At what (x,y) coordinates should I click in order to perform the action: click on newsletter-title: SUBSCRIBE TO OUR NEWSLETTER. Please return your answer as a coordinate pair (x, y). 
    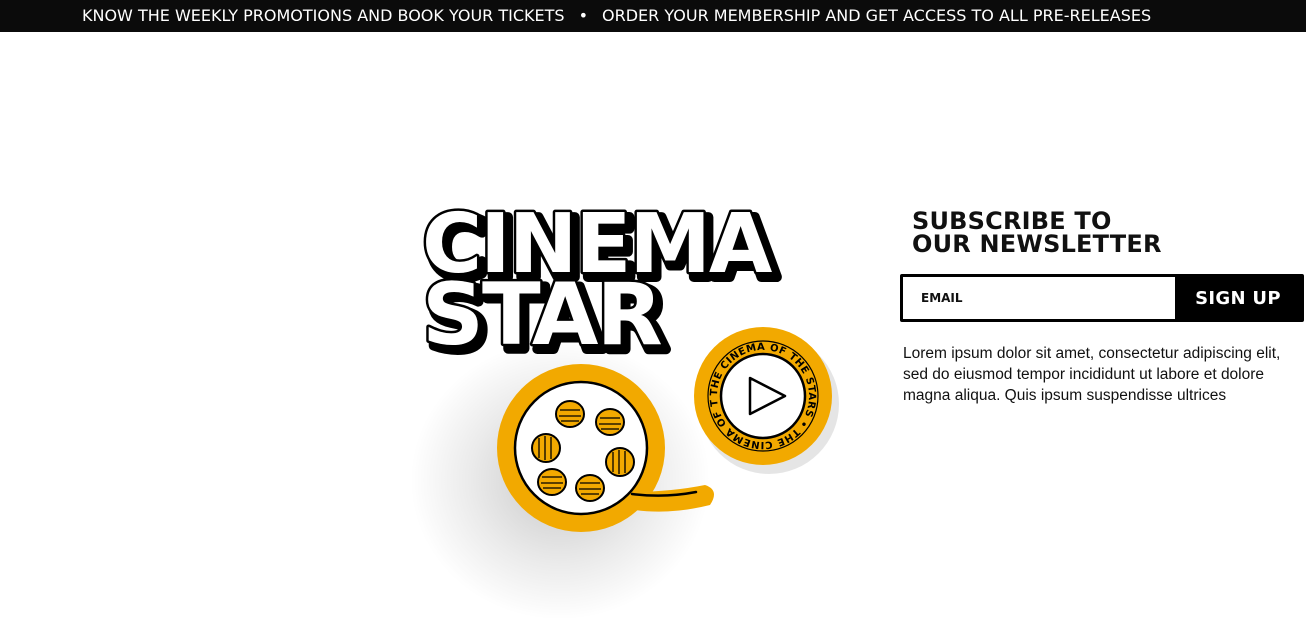
    Looking at the image, I should click on (1062, 233).